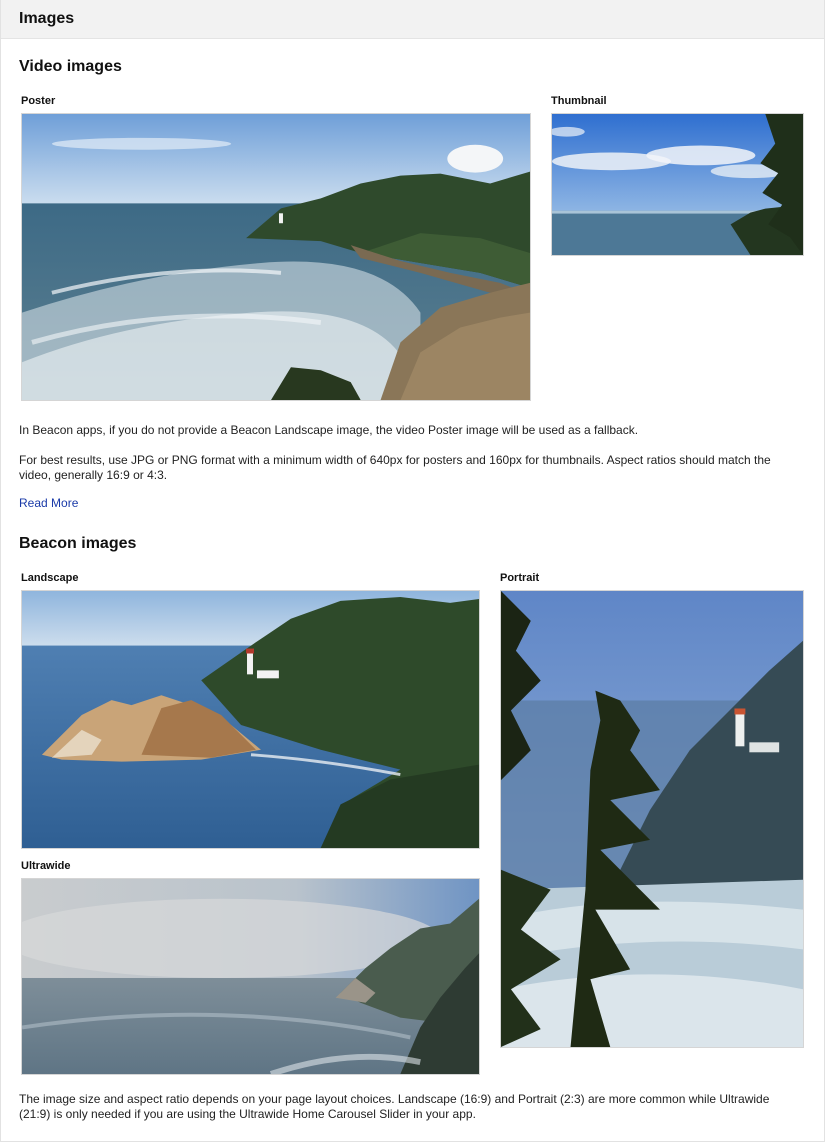 The width and height of the screenshot is (825, 1142). What do you see at coordinates (38, 101) in the screenshot?
I see `poster-label: Poster` at bounding box center [38, 101].